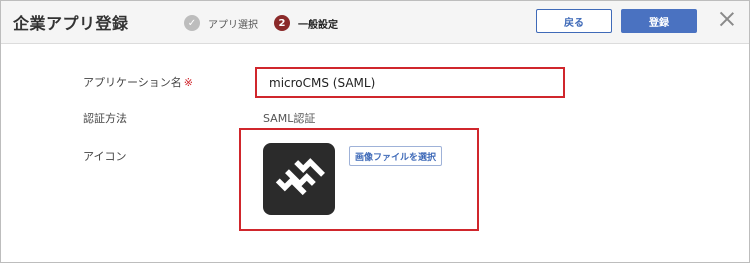 This screenshot has height=263, width=750. What do you see at coordinates (192, 23) in the screenshot?
I see `check-icon: ✓` at bounding box center [192, 23].